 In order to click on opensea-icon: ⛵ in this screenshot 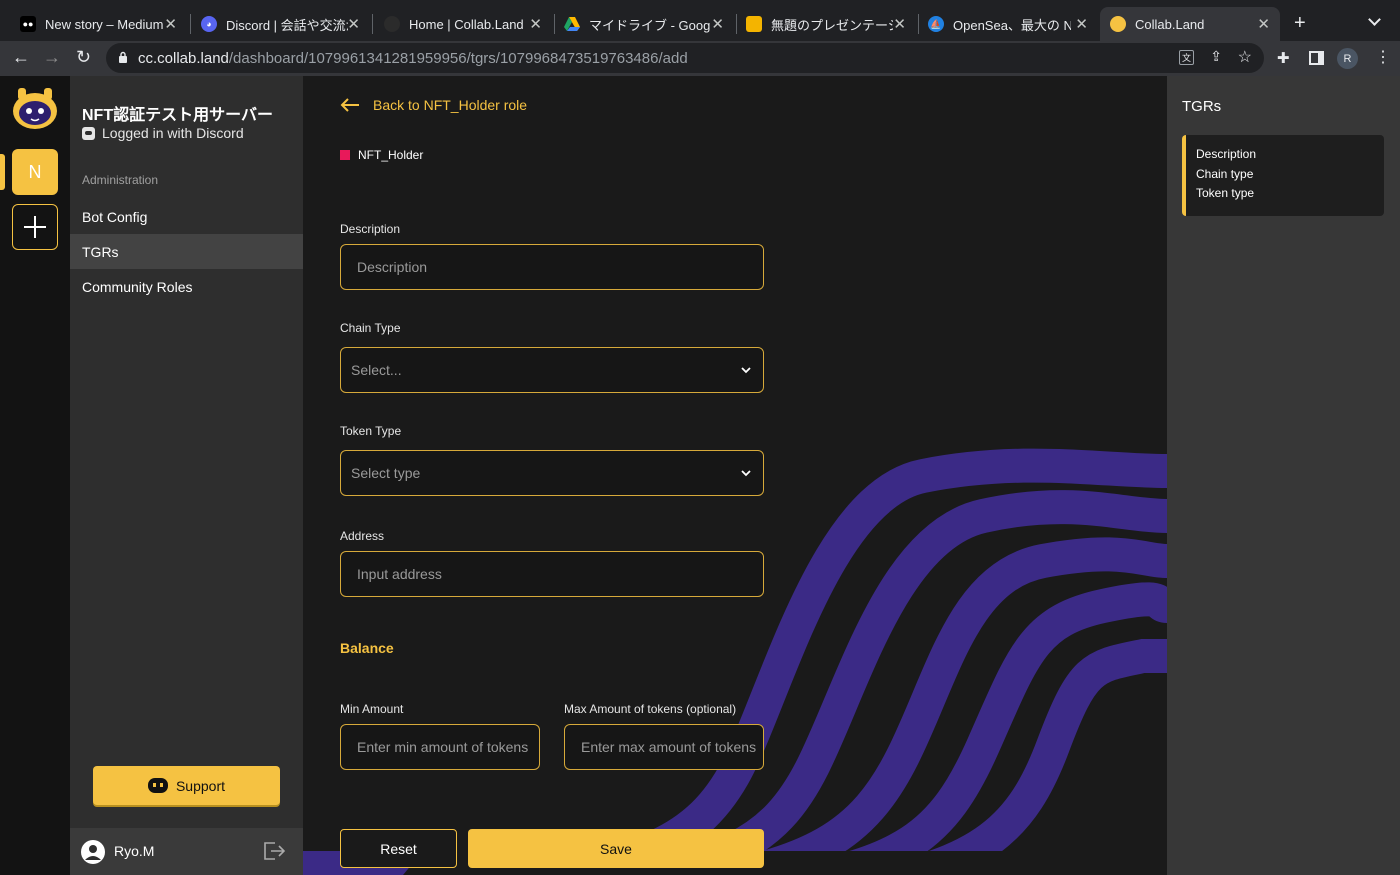, I will do `click(936, 24)`.